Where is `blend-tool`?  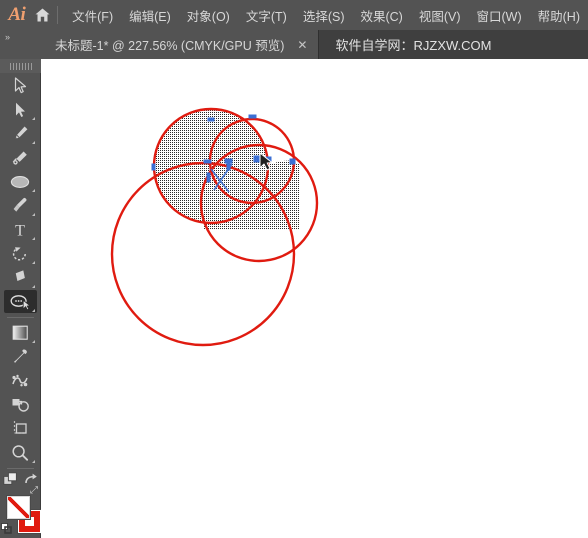 blend-tool is located at coordinates (20, 380).